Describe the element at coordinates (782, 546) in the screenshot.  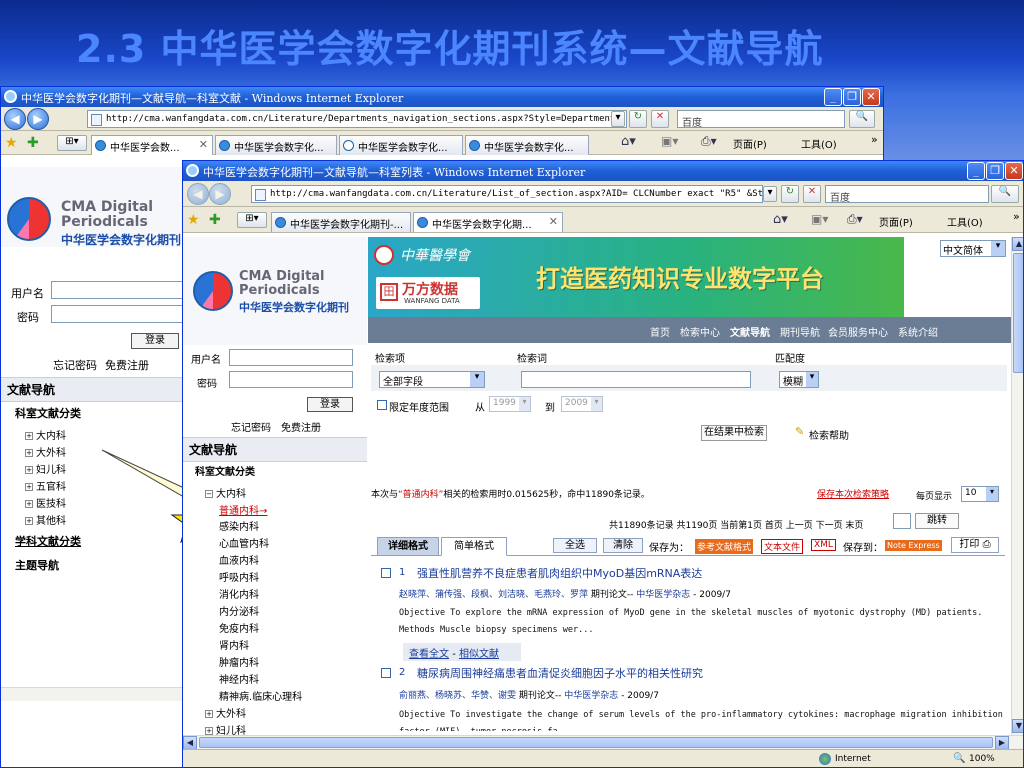
I see `save-text-file-button: 文本文件` at that location.